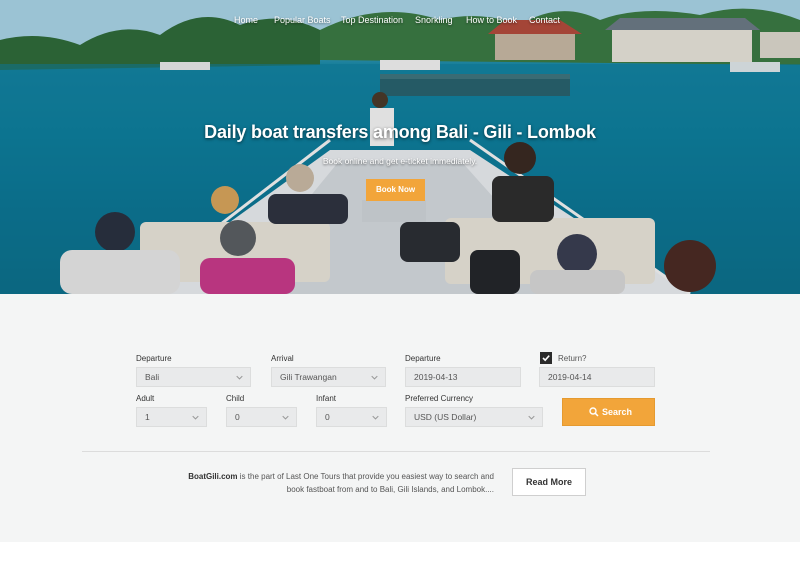  Describe the element at coordinates (570, 377) in the screenshot. I see `return-date-value: 2019-04-14` at that location.